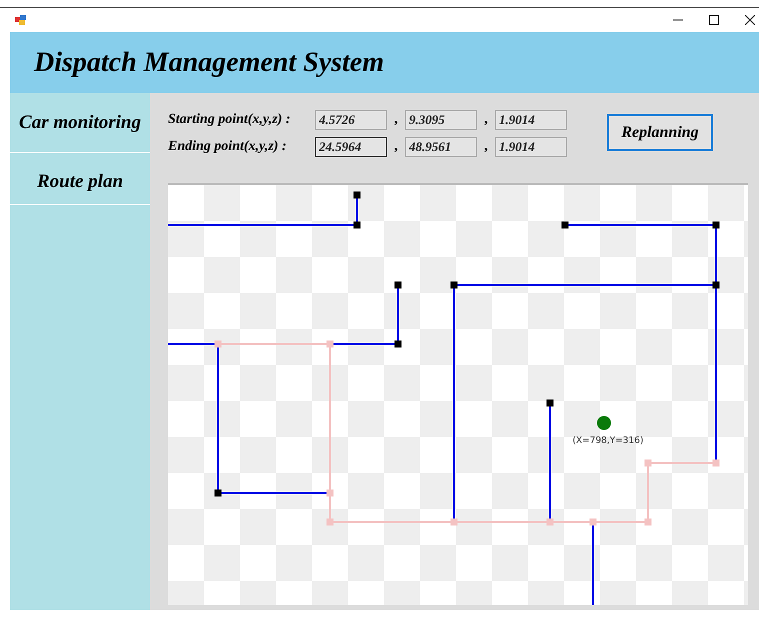 The width and height of the screenshot is (759, 617). What do you see at coordinates (351, 120) in the screenshot?
I see `coordinate-field: 4.5726` at bounding box center [351, 120].